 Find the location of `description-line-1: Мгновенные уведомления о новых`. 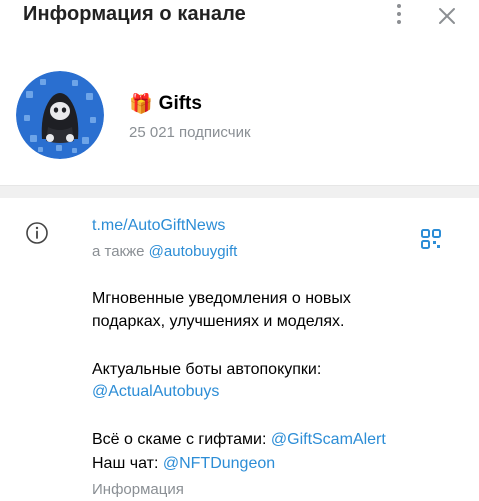

description-line-1: Мгновенные уведомления о новых is located at coordinates (221, 298).